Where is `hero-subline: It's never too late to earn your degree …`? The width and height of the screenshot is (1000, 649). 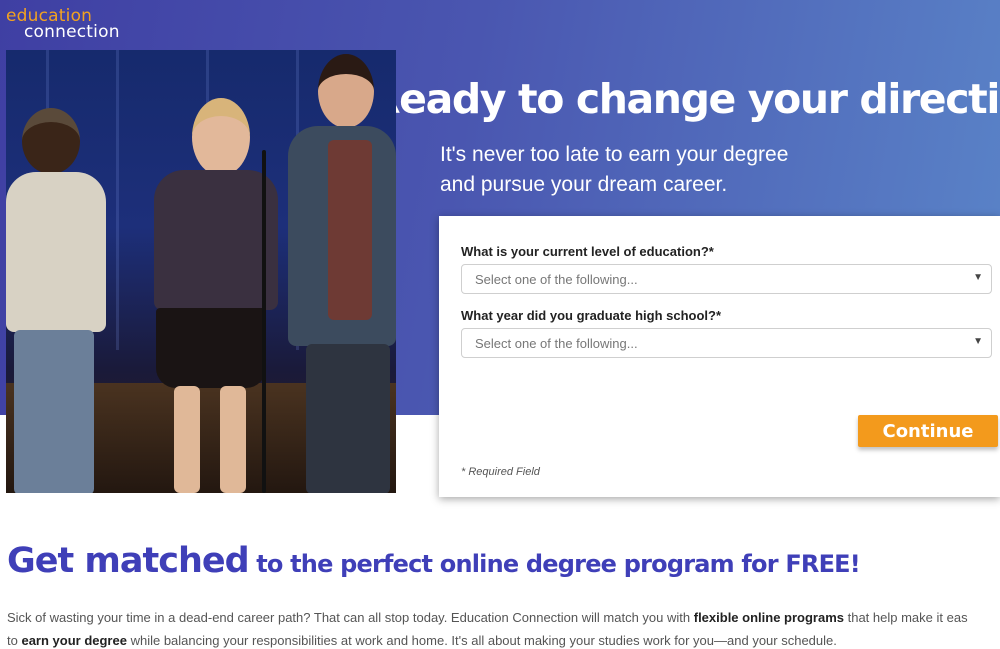
hero-subline: It's never too late to earn your degree … is located at coordinates (700, 170).